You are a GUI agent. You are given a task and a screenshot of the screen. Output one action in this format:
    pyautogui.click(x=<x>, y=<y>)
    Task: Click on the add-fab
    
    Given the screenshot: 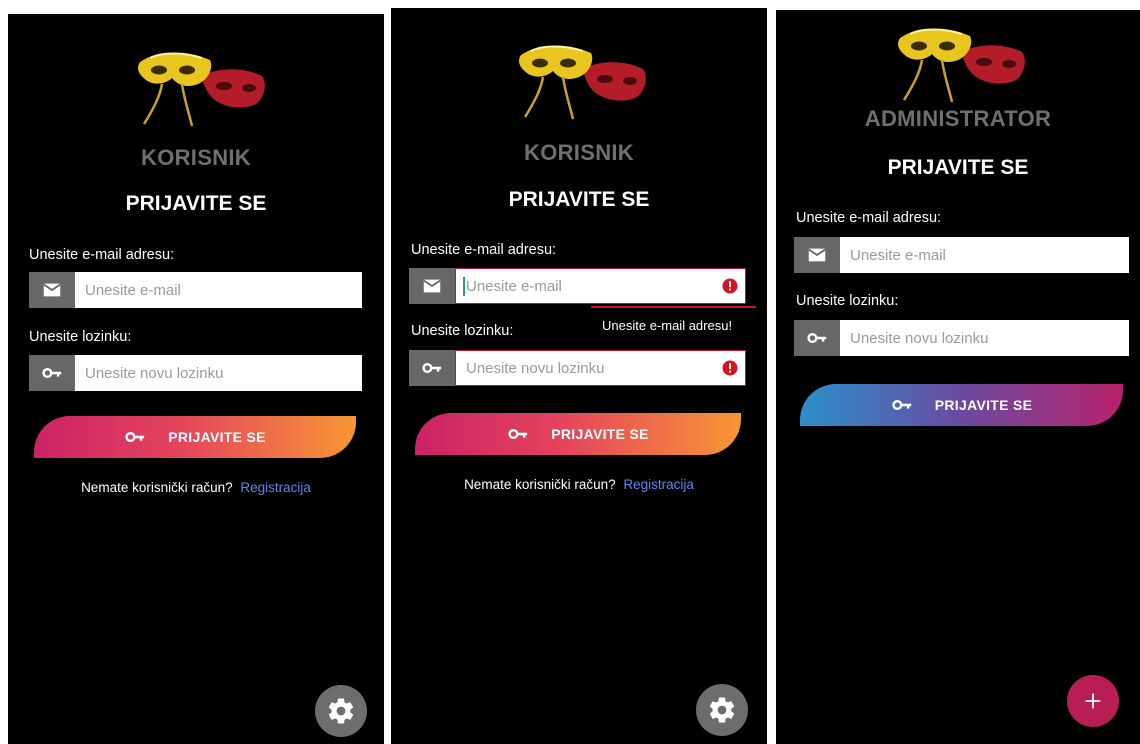 What is the action you would take?
    pyautogui.click(x=1093, y=701)
    